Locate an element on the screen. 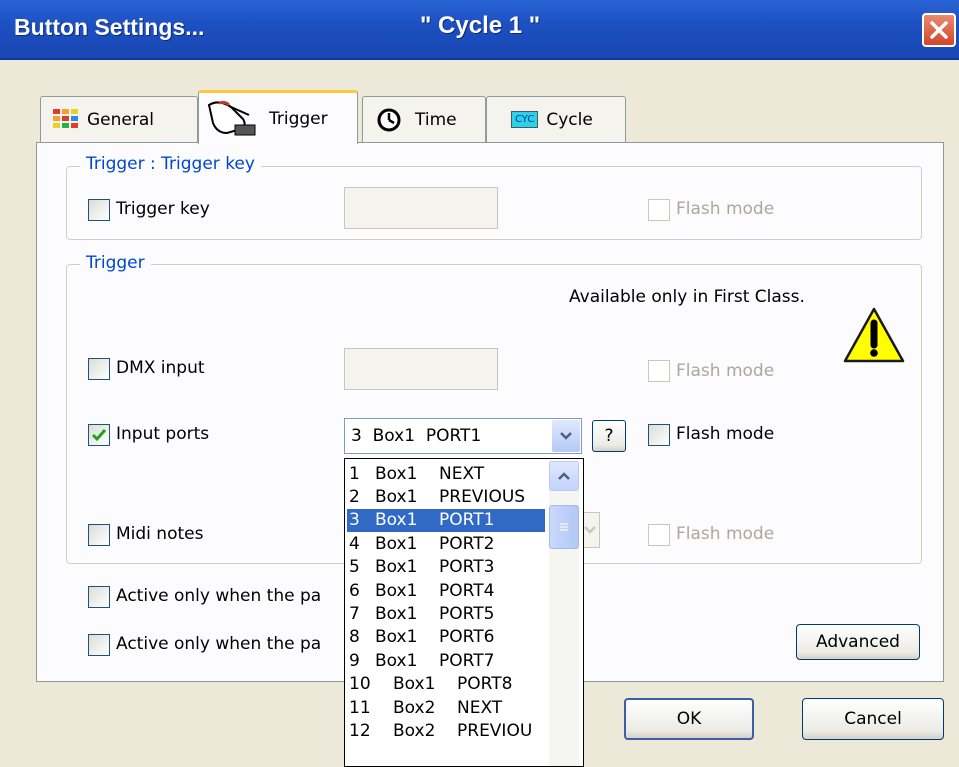 The height and width of the screenshot is (767, 959). input-ports-label: Input ports is located at coordinates (163, 434).